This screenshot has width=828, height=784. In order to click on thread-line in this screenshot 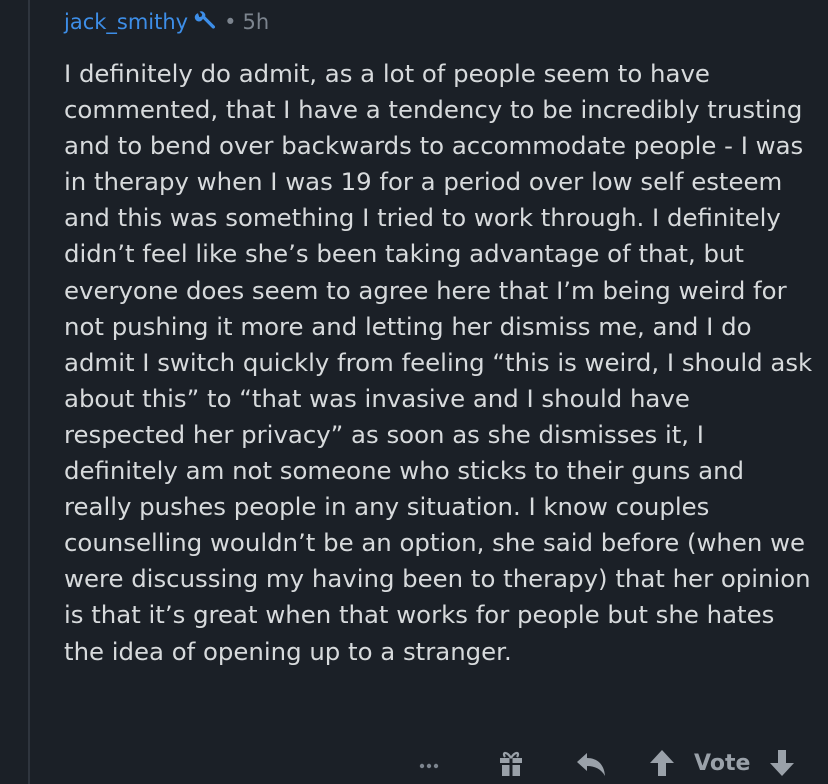, I will do `click(29, 392)`.